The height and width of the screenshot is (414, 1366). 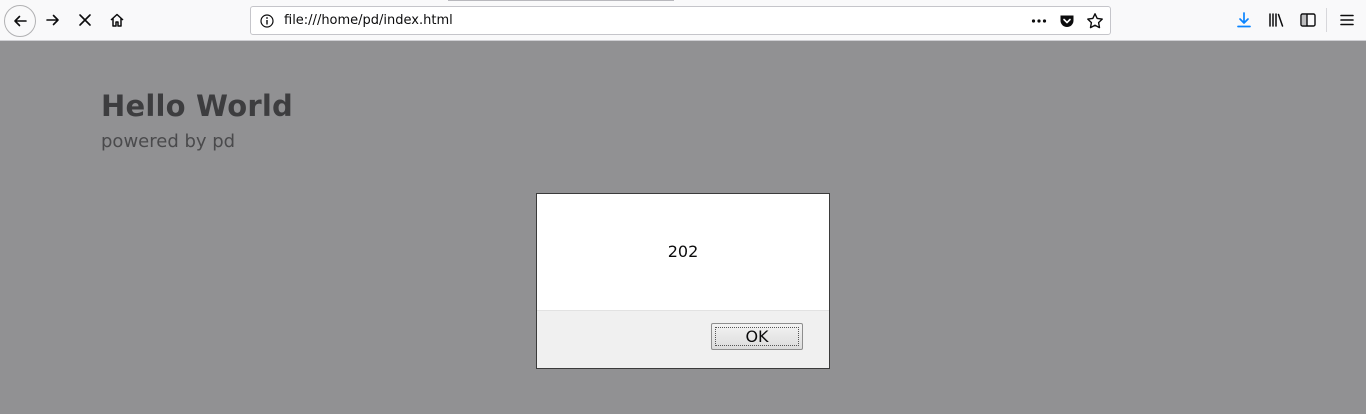 I want to click on arrow-left-icon, so click(x=20, y=21).